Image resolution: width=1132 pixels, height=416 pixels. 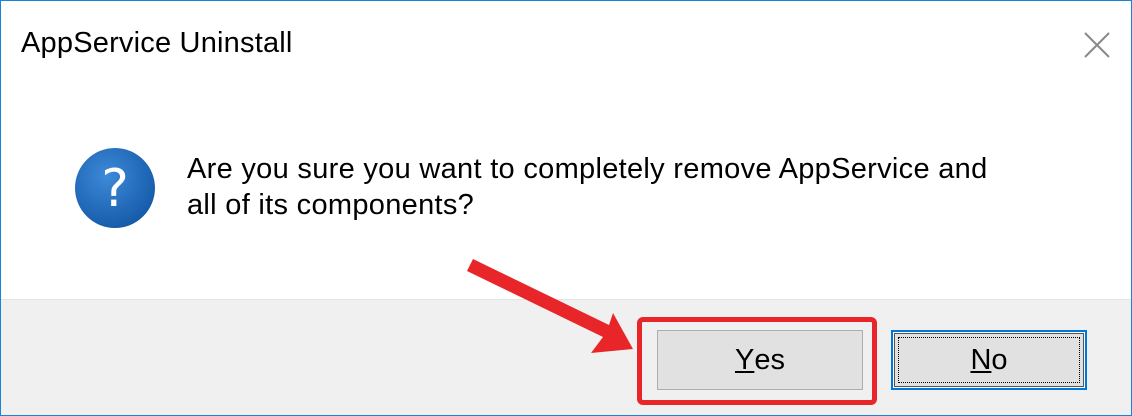 I want to click on close-button, so click(x=1097, y=45).